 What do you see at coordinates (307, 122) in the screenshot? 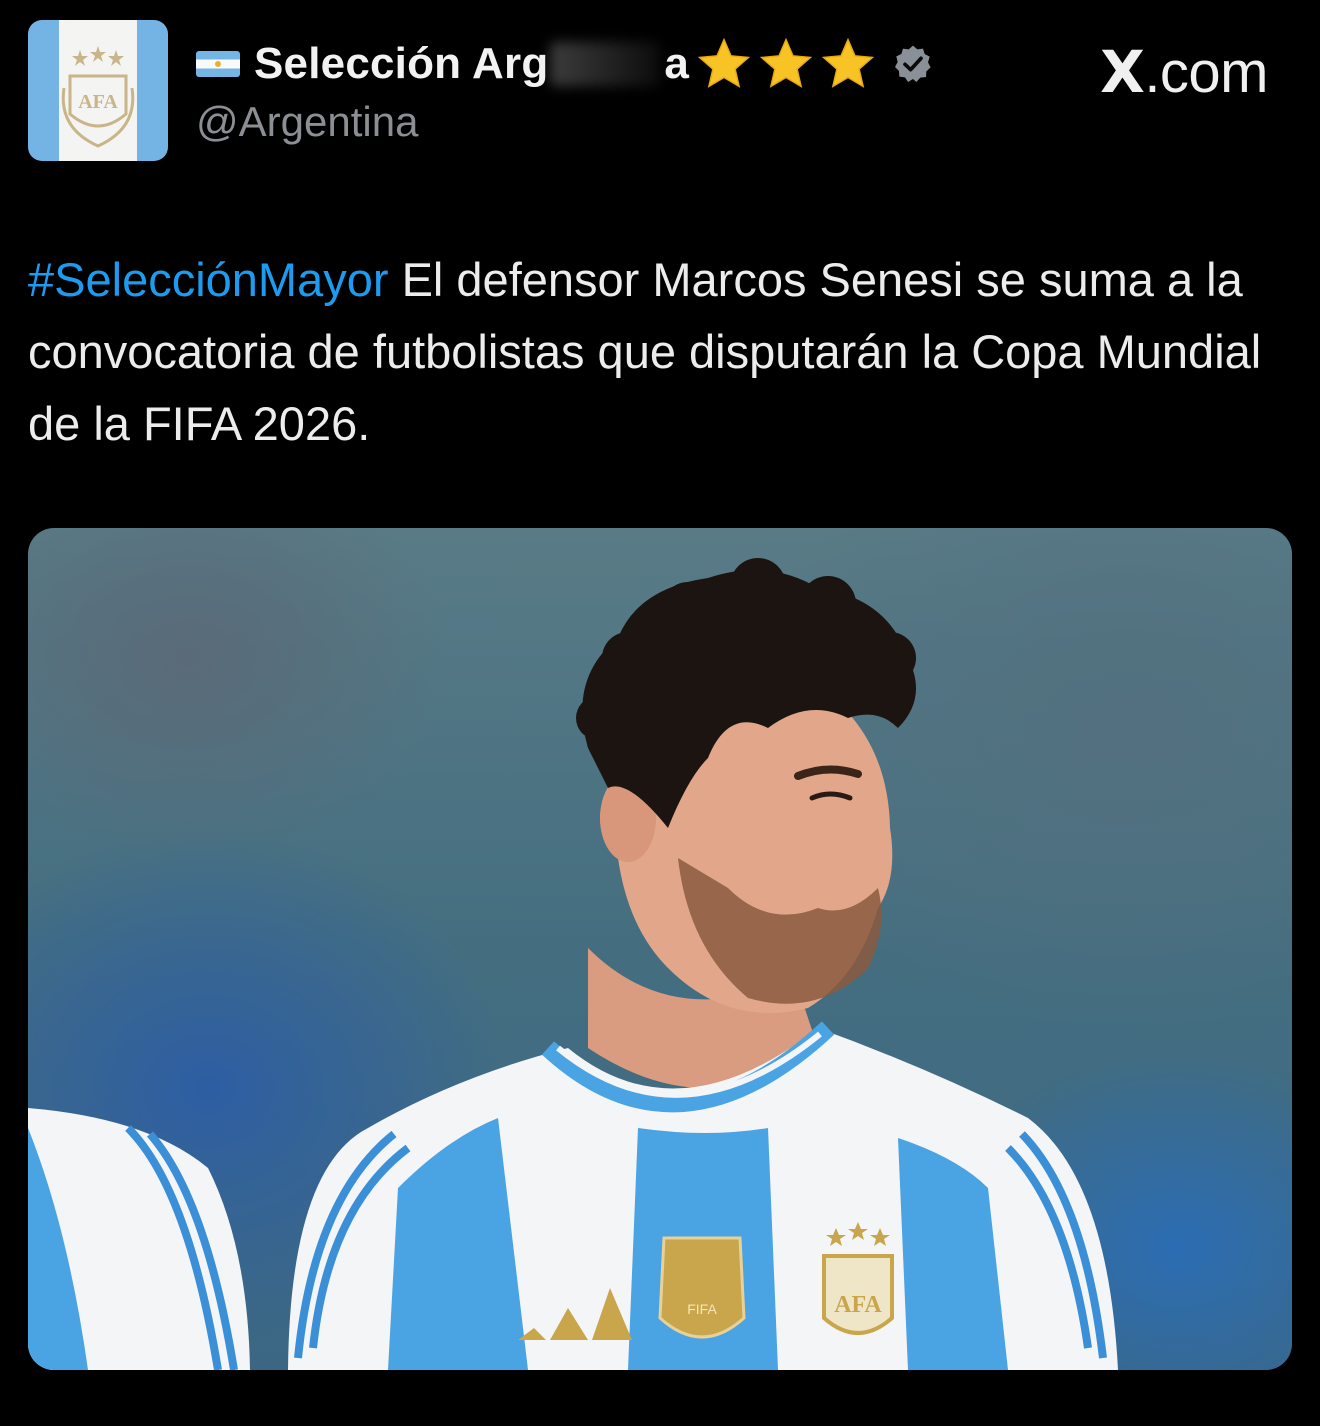
I see `account-handle: @Argentina` at bounding box center [307, 122].